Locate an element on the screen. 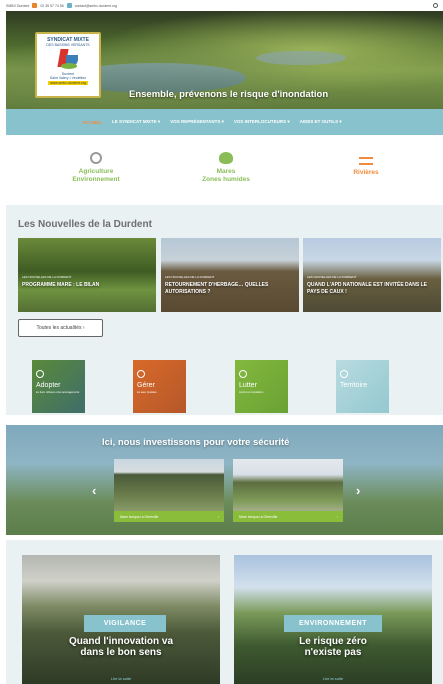 This screenshot has width=443, height=684. feature-badge: ENVIRONNEMENT is located at coordinates (333, 623).